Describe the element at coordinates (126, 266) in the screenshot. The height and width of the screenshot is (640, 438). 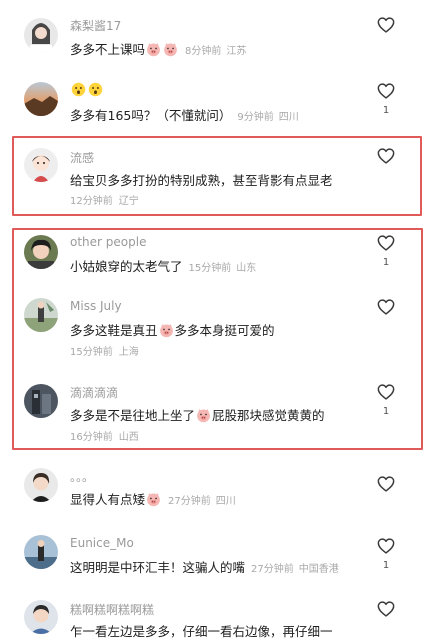
I see `comment-text: 小姑娘穿的太老气了` at that location.